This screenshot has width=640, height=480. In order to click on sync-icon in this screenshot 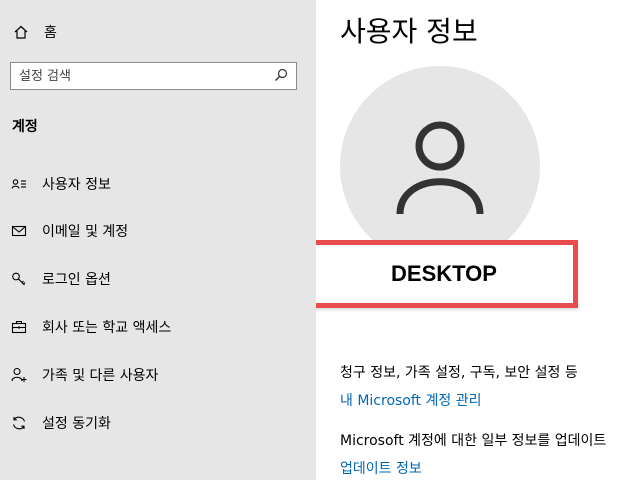, I will do `click(19, 423)`.